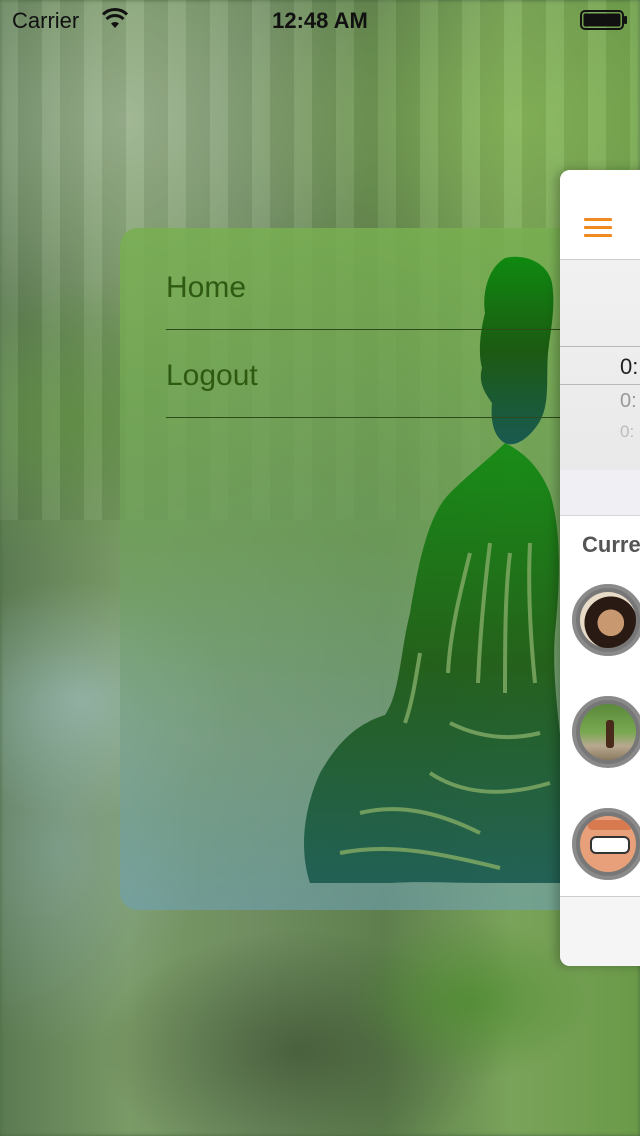  Describe the element at coordinates (366, 374) in the screenshot. I see `menu-item-logout: Logout` at that location.